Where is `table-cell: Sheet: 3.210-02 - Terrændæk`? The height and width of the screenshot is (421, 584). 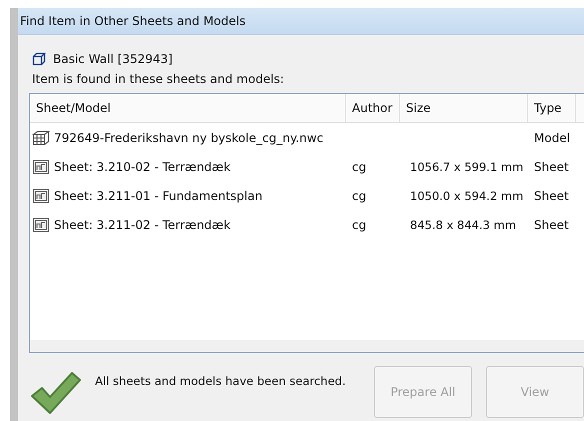 table-cell: Sheet: 3.210-02 - Terrændæk is located at coordinates (188, 166).